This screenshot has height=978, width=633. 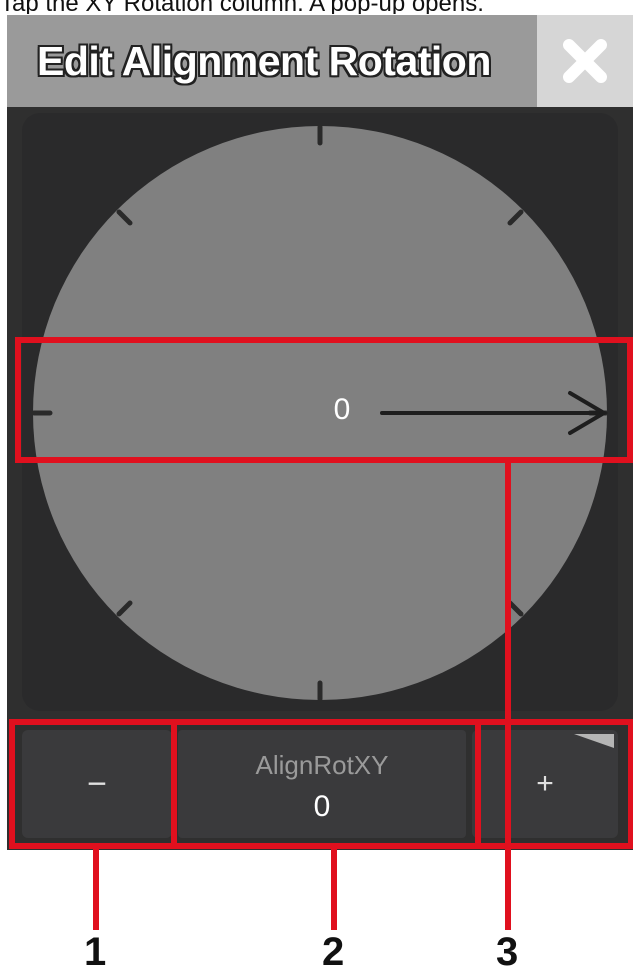 I want to click on plus-label: +, so click(x=545, y=783).